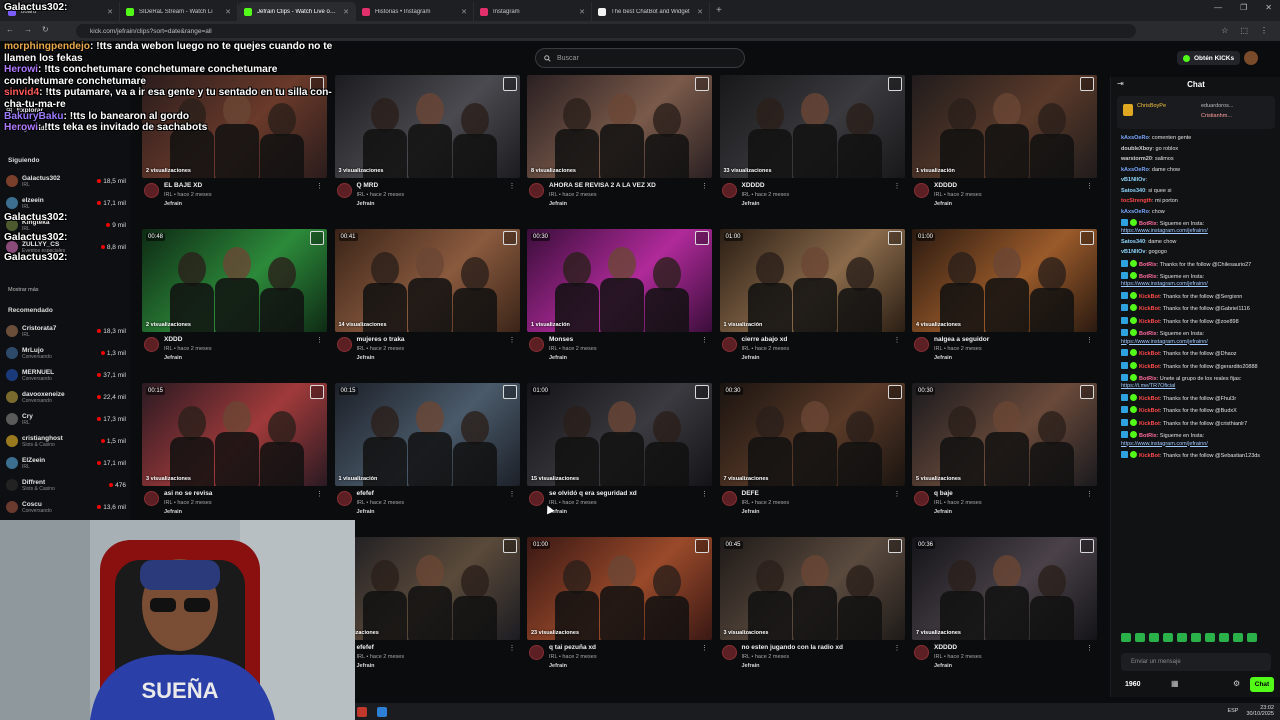 Image resolution: width=1280 pixels, height=720 pixels. Describe the element at coordinates (66, 507) in the screenshot. I see `sidebar-channel: Coscu Conversando 13,6 mil` at that location.